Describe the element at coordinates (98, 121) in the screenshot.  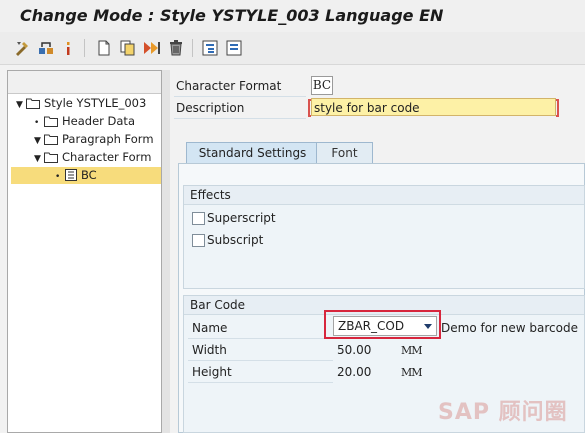
I see `tree-node-label: Header Data` at that location.